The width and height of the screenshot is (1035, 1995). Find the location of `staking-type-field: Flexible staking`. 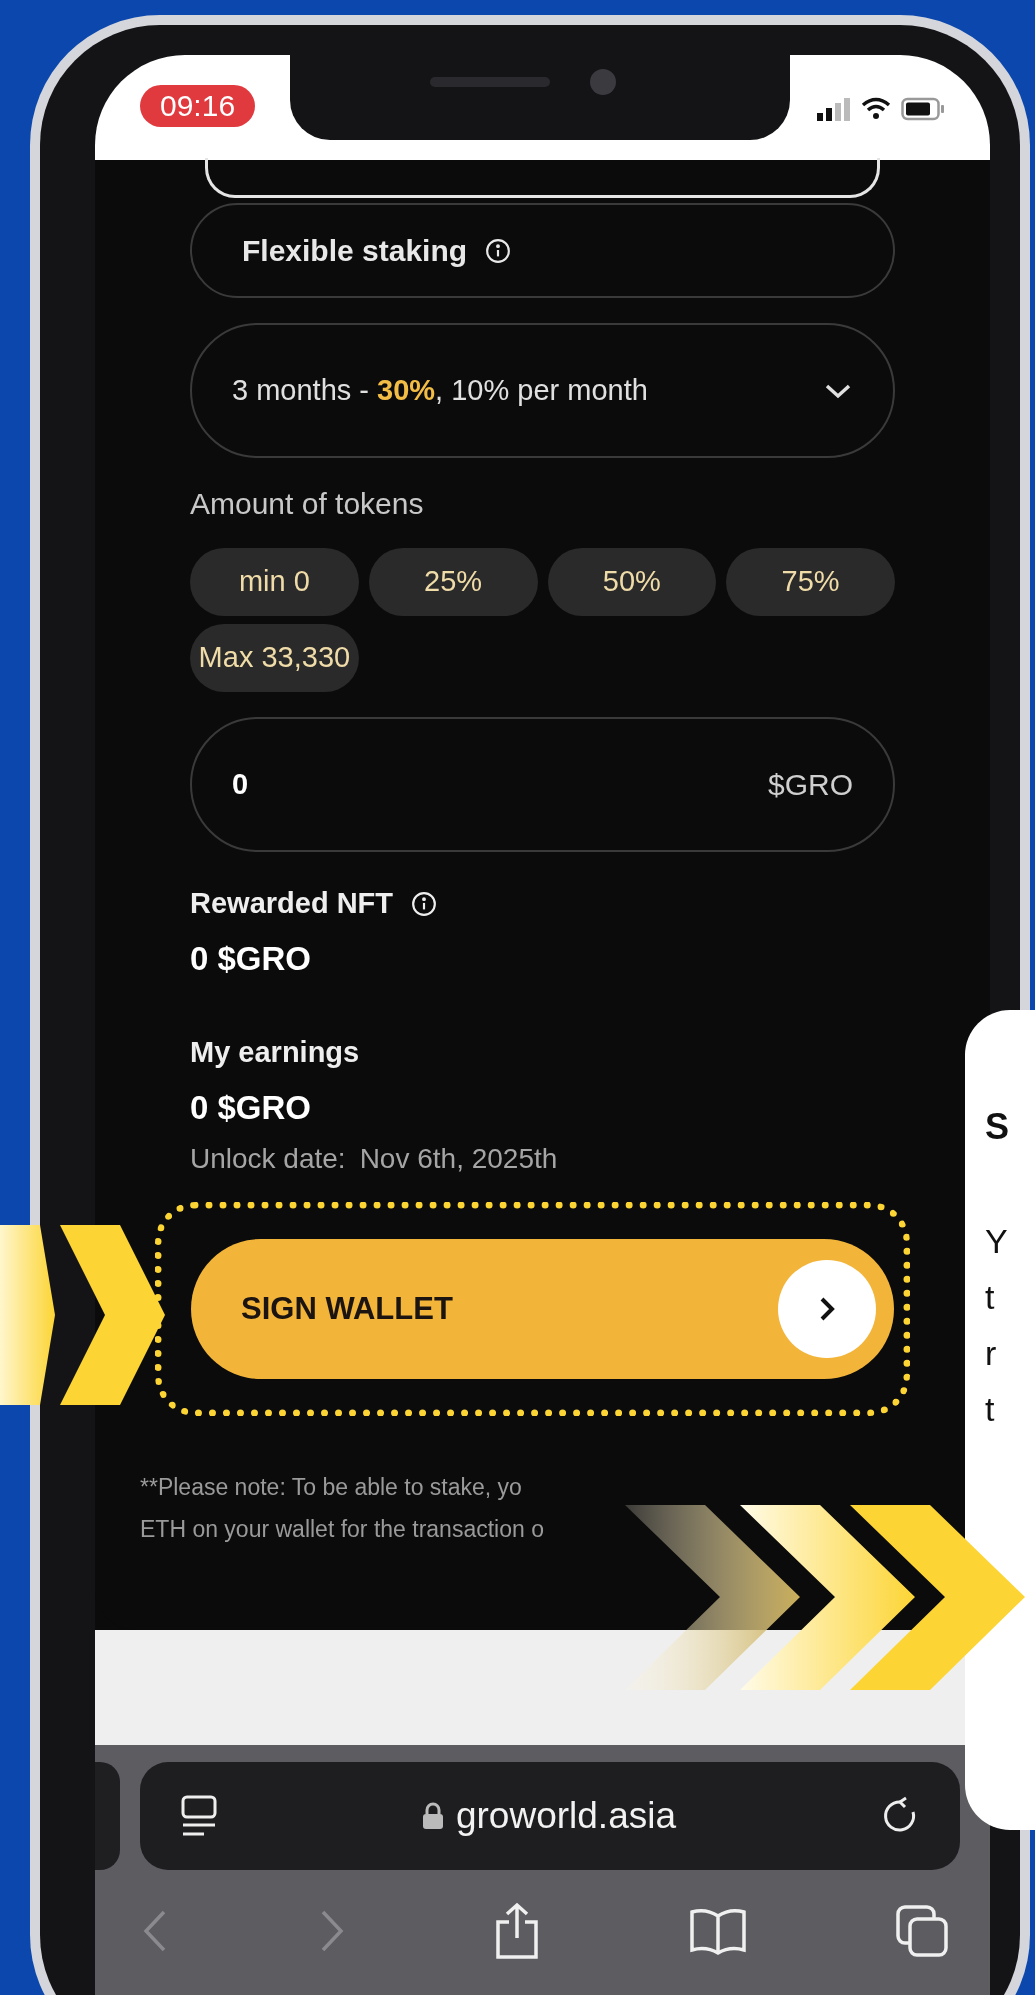

staking-type-field: Flexible staking is located at coordinates (542, 250).